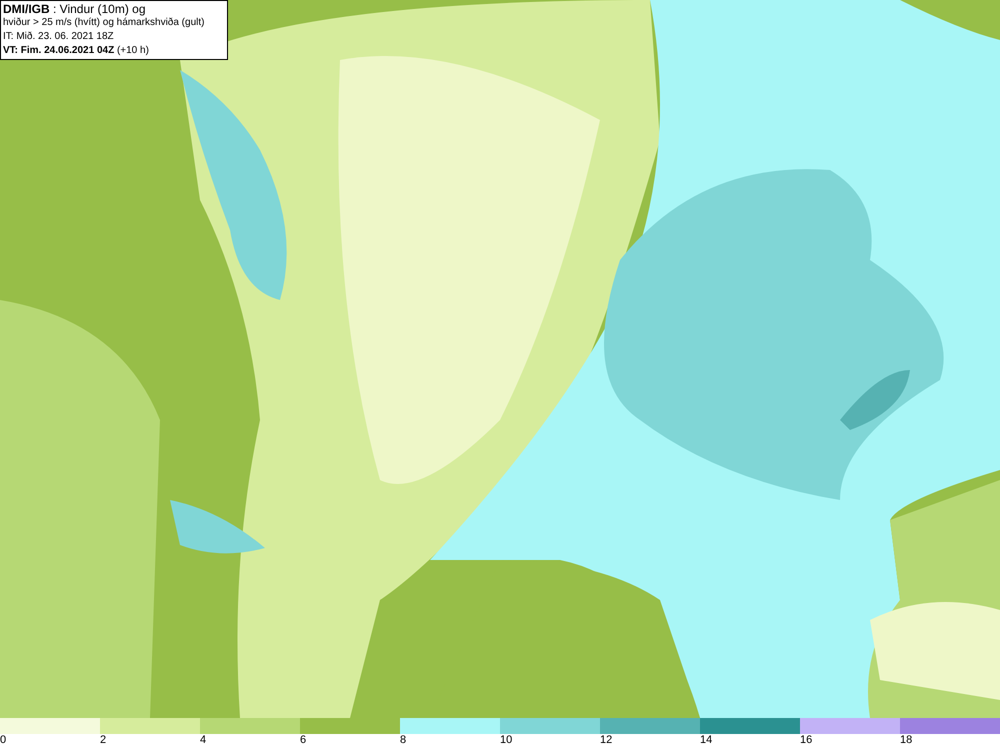  I want to click on scale-label: 12, so click(606, 740).